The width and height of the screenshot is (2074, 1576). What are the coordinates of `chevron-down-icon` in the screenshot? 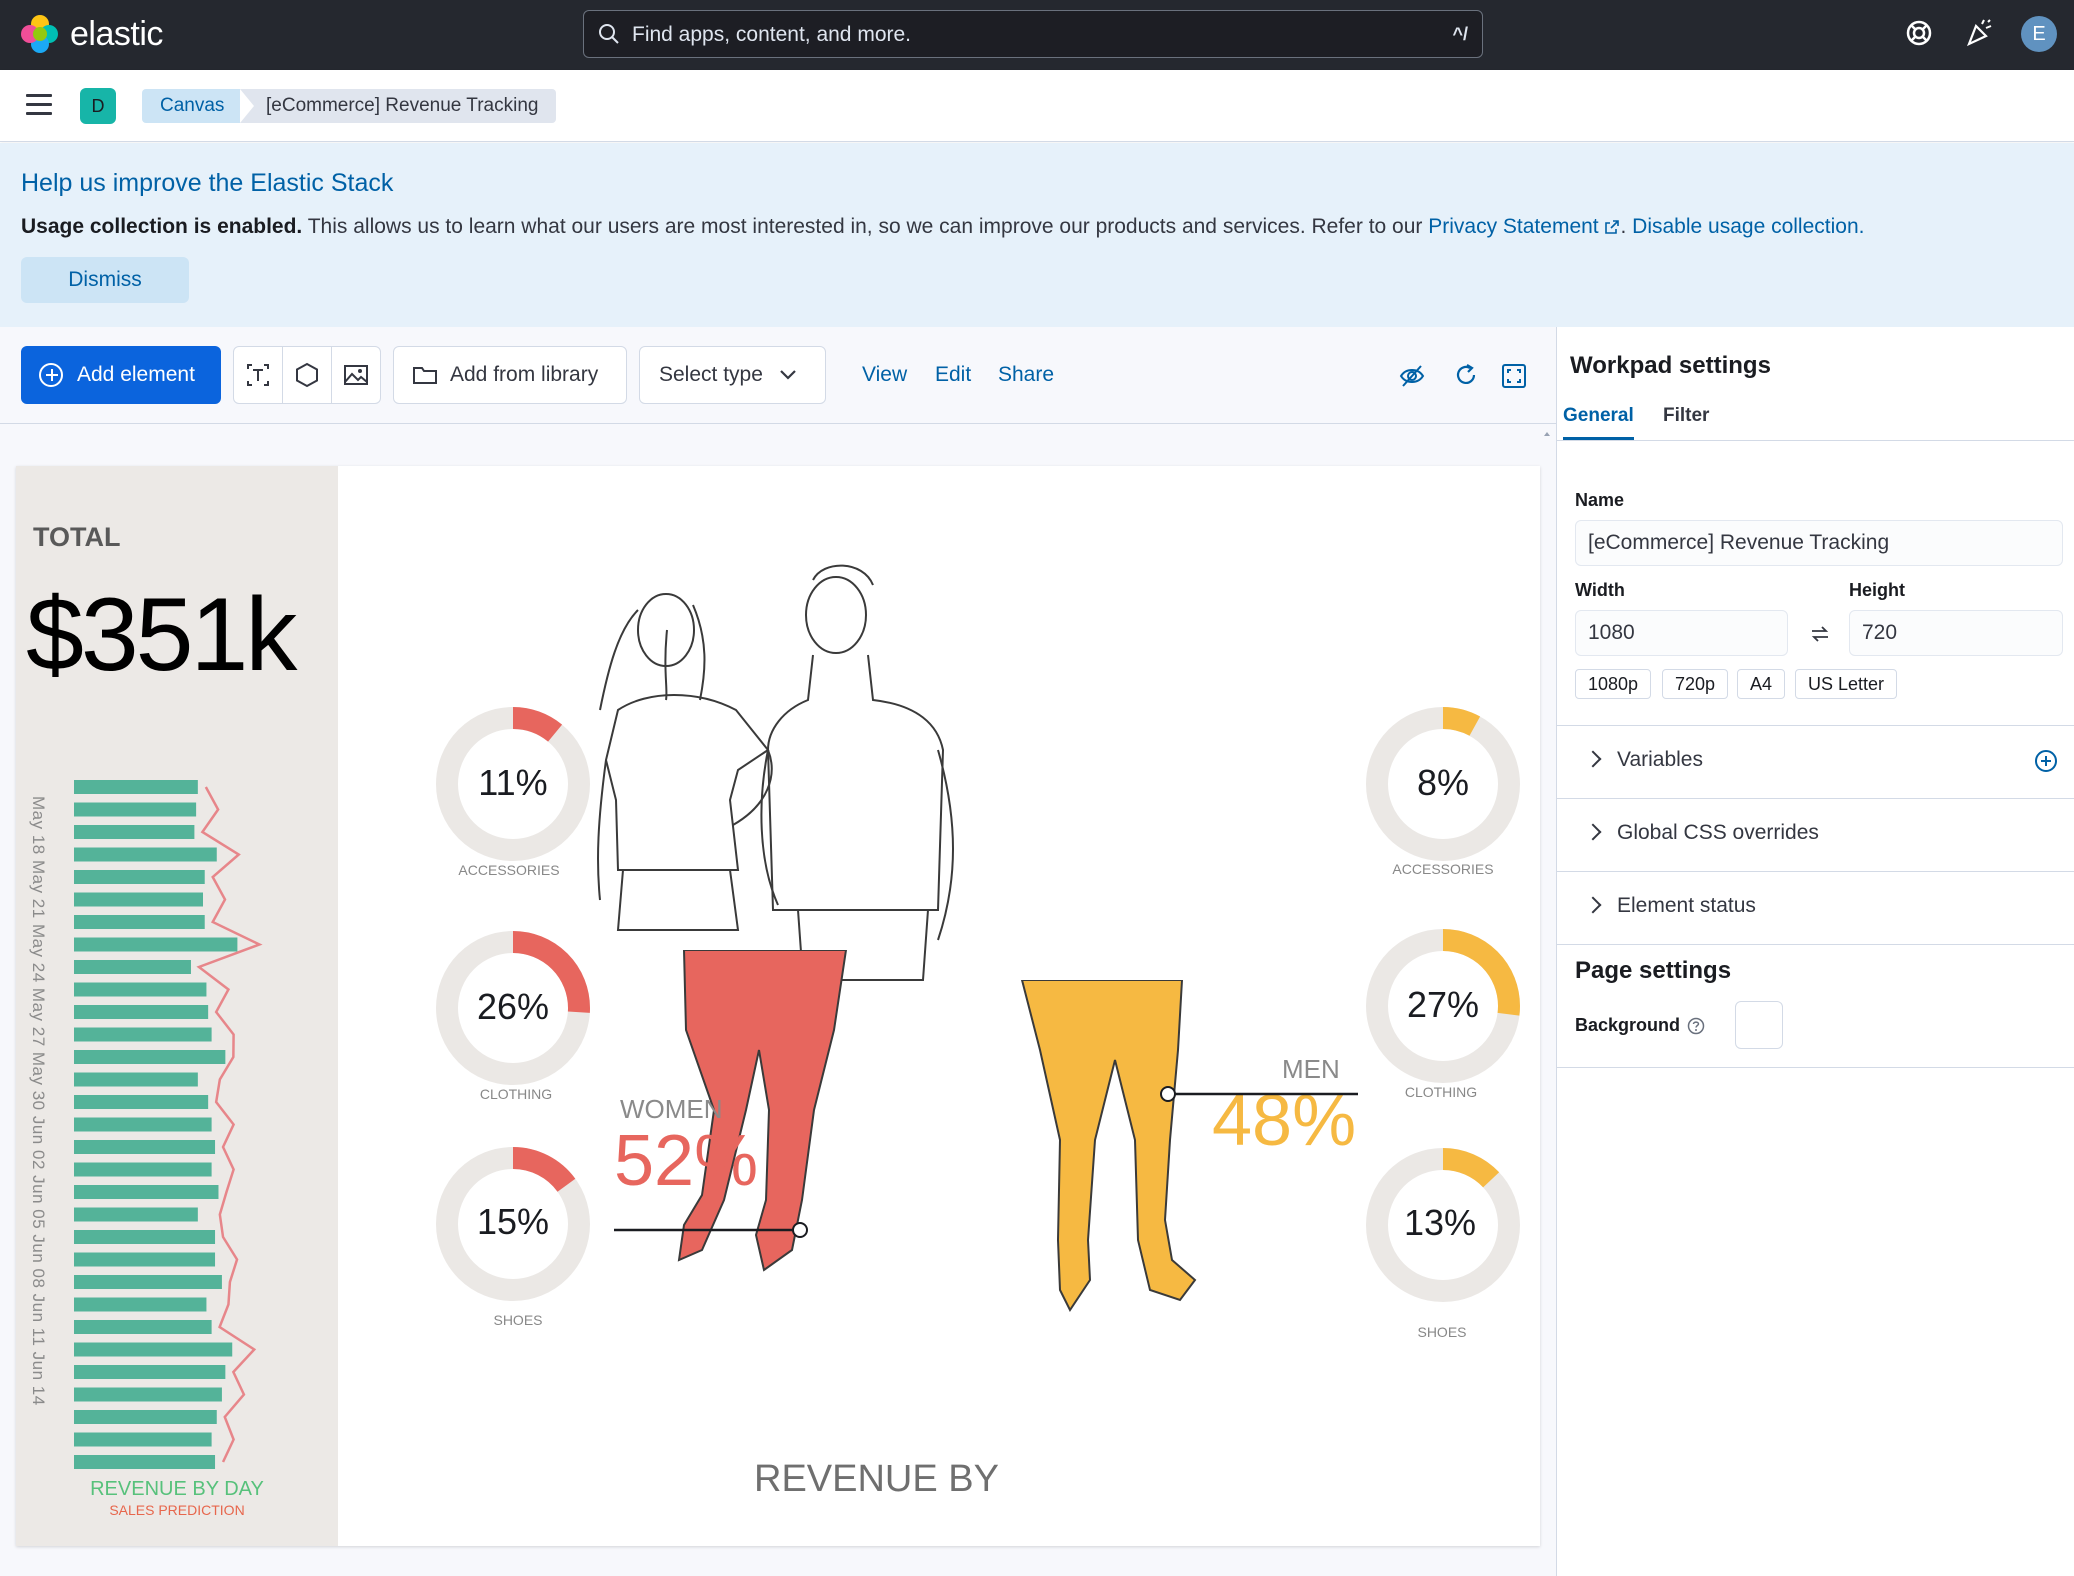 It's located at (788, 375).